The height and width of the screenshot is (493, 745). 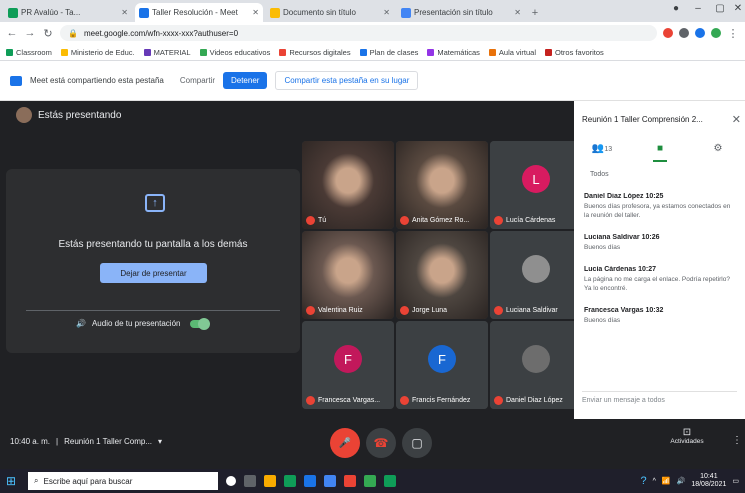 I want to click on hangup-button: ☎, so click(x=381, y=443).